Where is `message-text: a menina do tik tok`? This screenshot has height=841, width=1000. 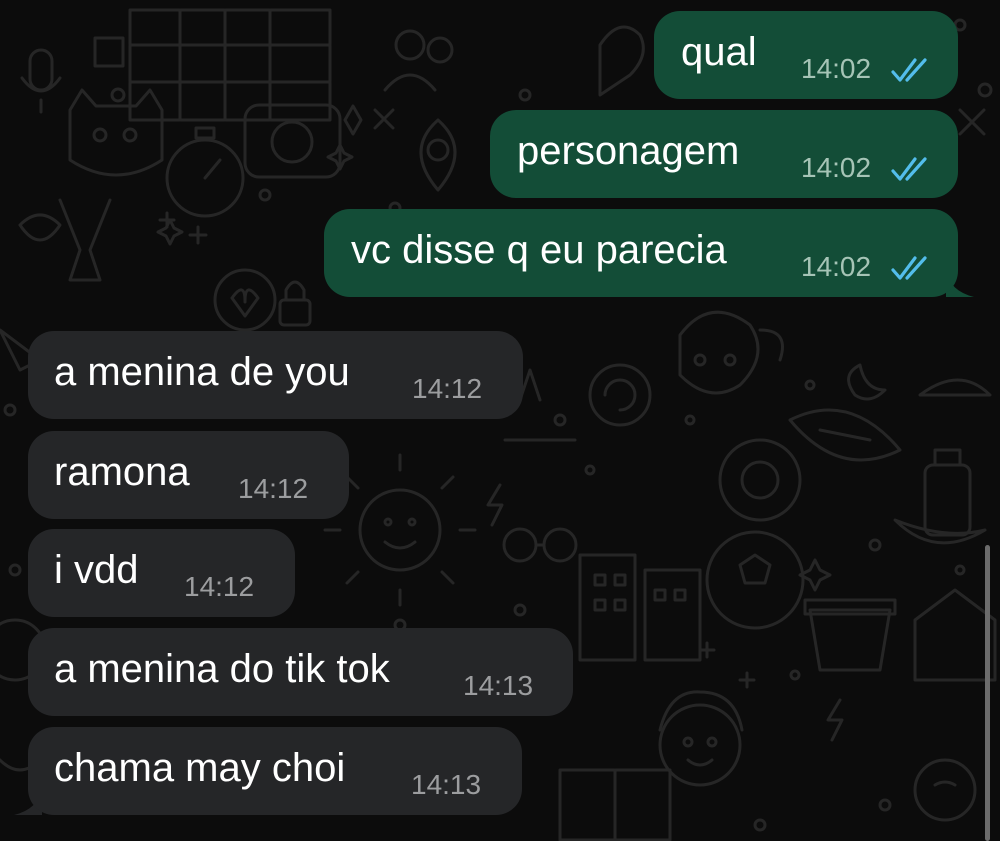 message-text: a menina do tik tok is located at coordinates (222, 669).